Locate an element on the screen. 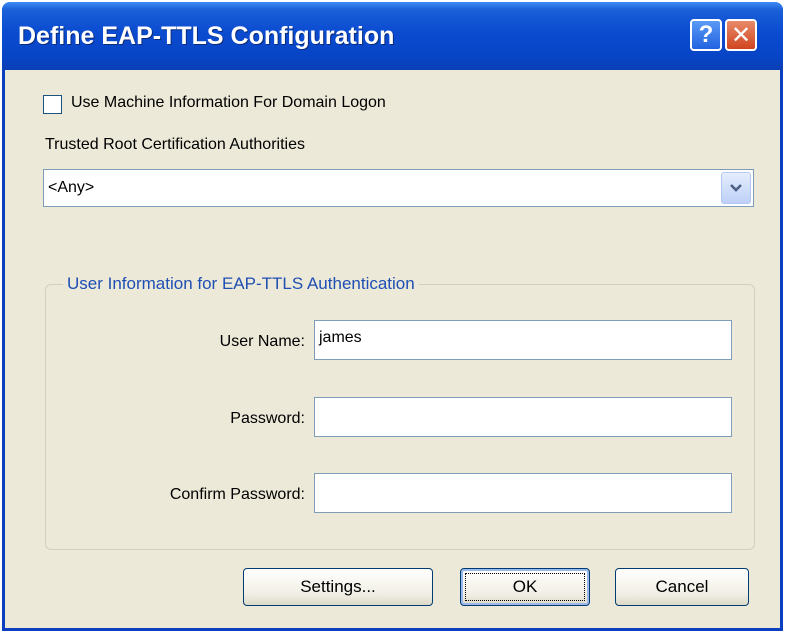 Image resolution: width=787 pixels, height=635 pixels. password-input is located at coordinates (523, 417).